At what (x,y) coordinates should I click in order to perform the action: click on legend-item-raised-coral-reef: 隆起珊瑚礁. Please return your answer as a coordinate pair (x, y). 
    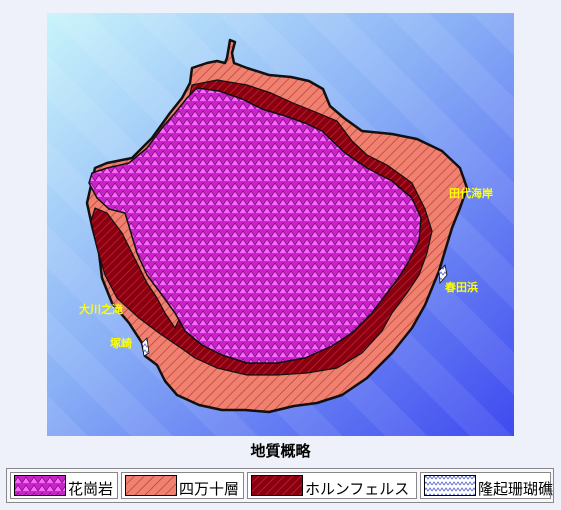
    Looking at the image, I should click on (487, 485).